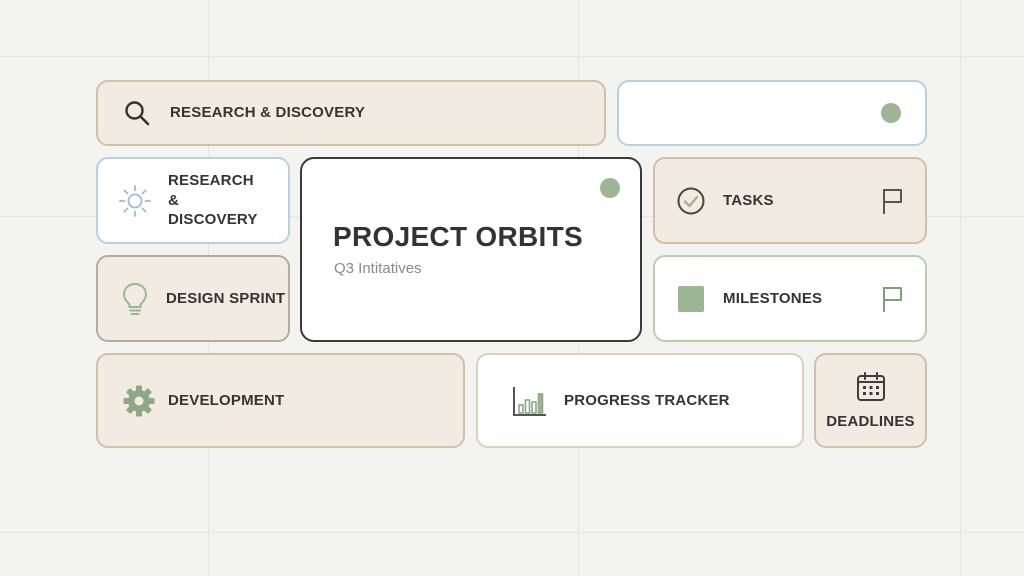 This screenshot has width=1024, height=576. Describe the element at coordinates (226, 400) in the screenshot. I see `development-label: DEVELOPMENT` at that location.